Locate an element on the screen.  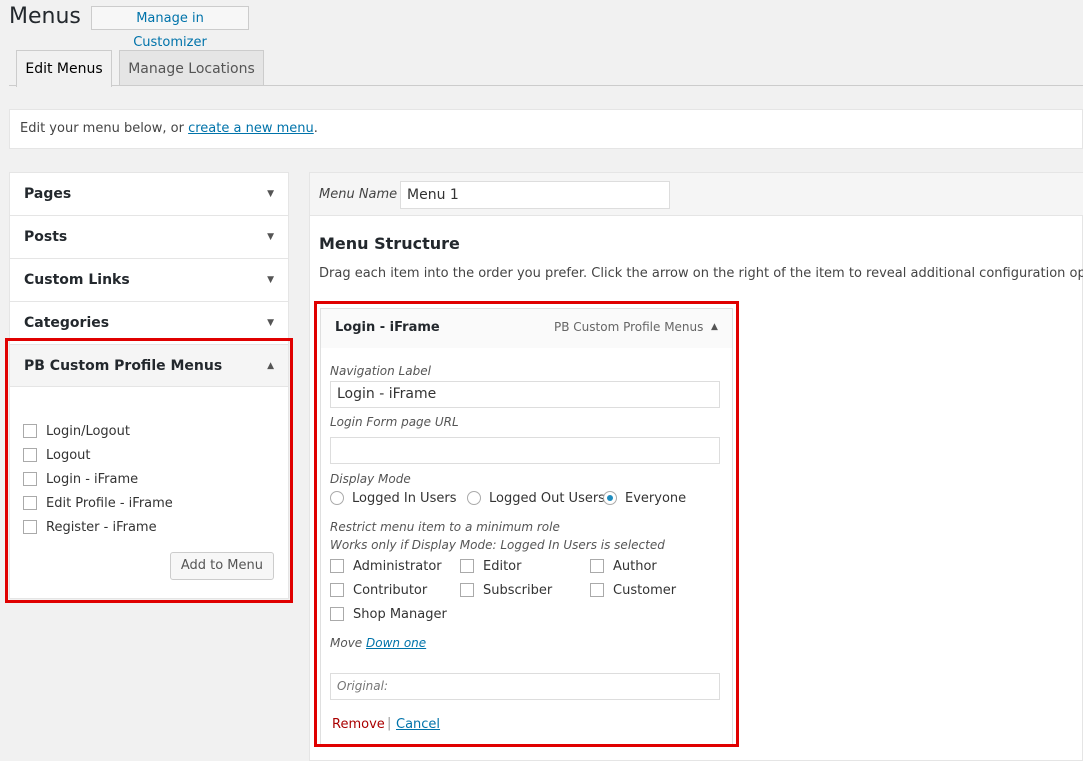
radio-label: Logged Out Users is located at coordinates (547, 498).